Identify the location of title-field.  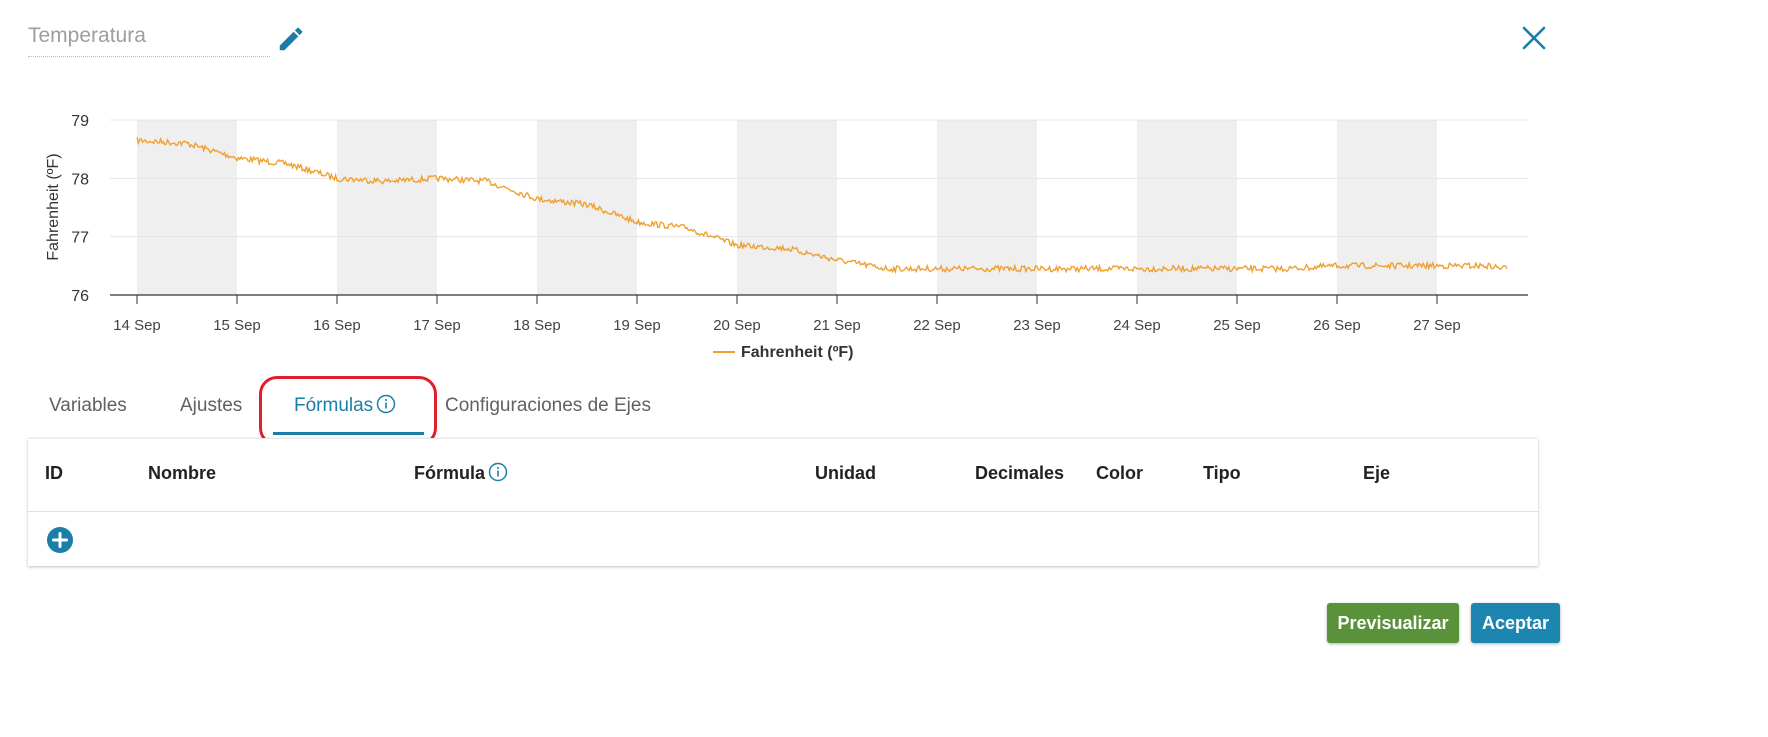
(149, 37).